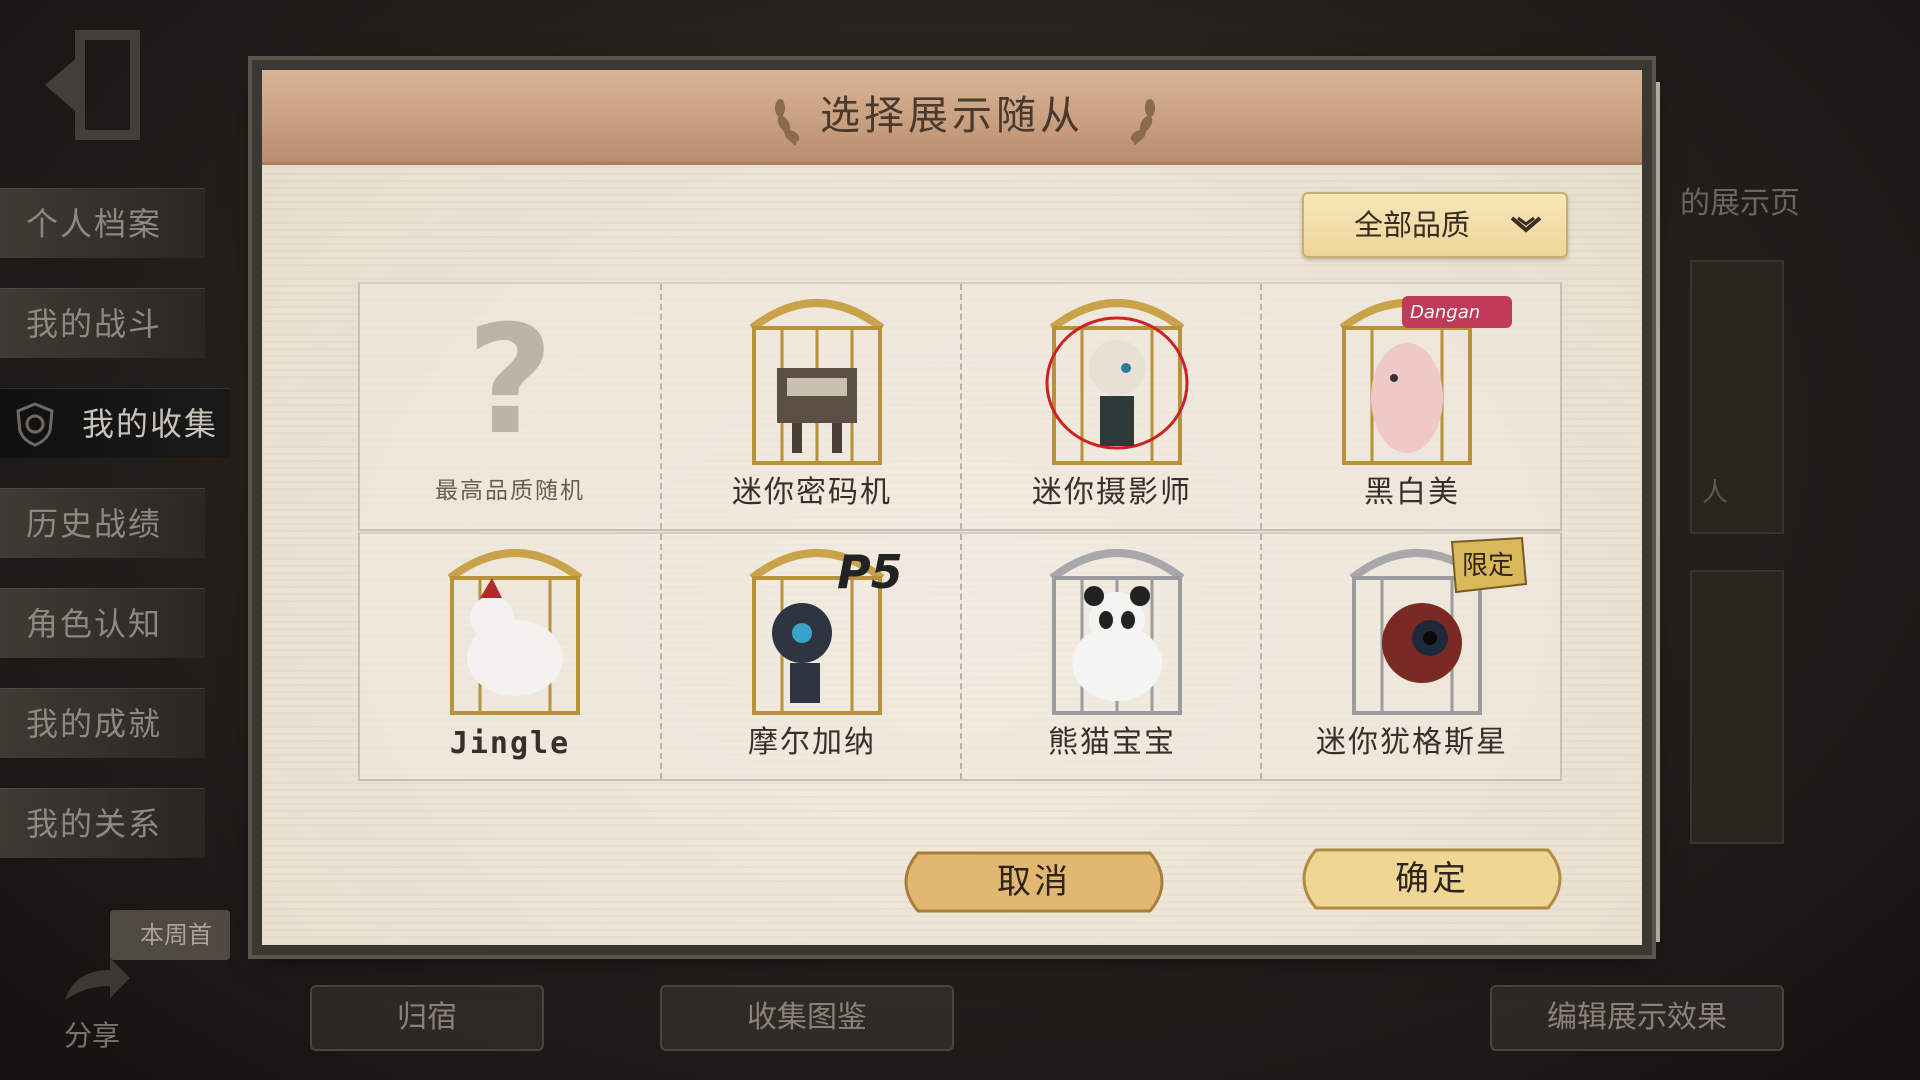  I want to click on edit-display-button: 编辑展示效果, so click(1637, 1018).